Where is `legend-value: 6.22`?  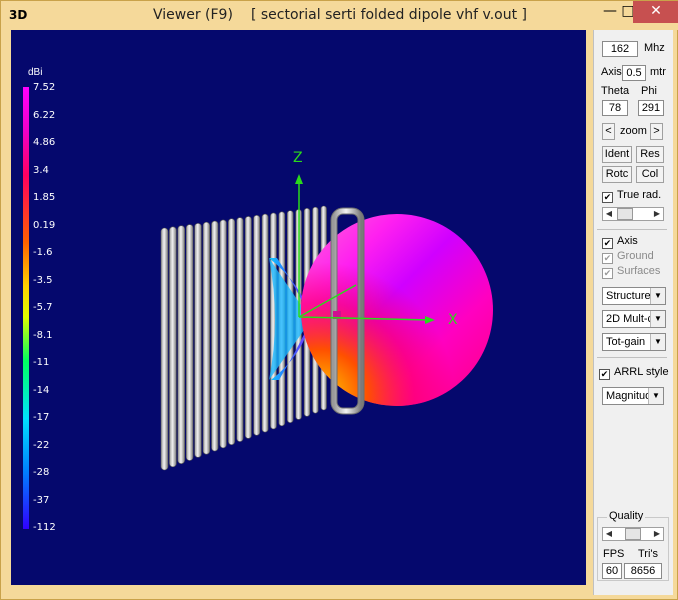 legend-value: 6.22 is located at coordinates (44, 115).